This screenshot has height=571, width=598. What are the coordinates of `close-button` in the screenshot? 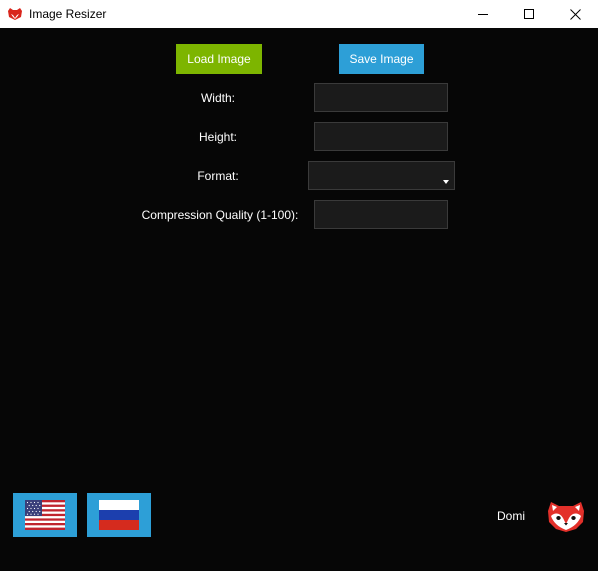 It's located at (575, 14).